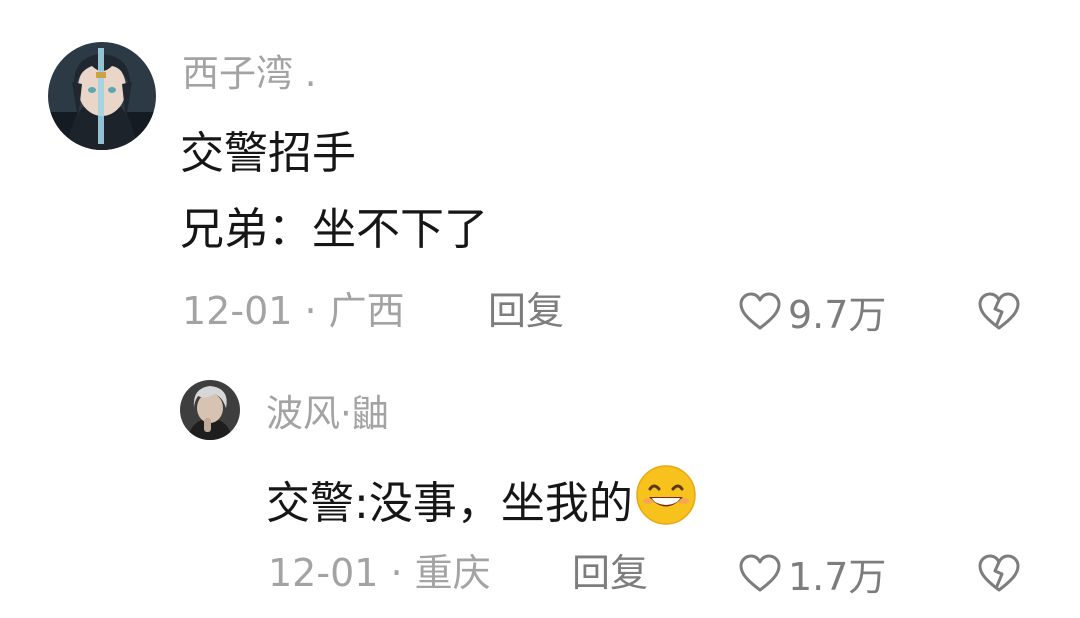 This screenshot has width=1080, height=618. Describe the element at coordinates (249, 74) in the screenshot. I see `username: 西子湾 .` at that location.